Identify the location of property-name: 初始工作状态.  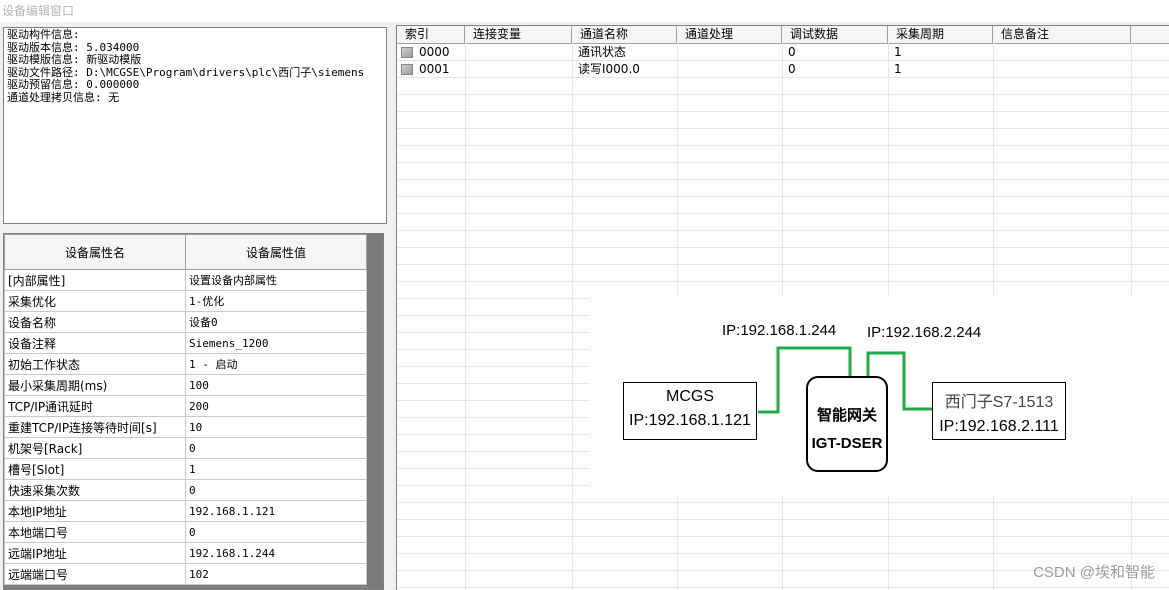
(95, 364).